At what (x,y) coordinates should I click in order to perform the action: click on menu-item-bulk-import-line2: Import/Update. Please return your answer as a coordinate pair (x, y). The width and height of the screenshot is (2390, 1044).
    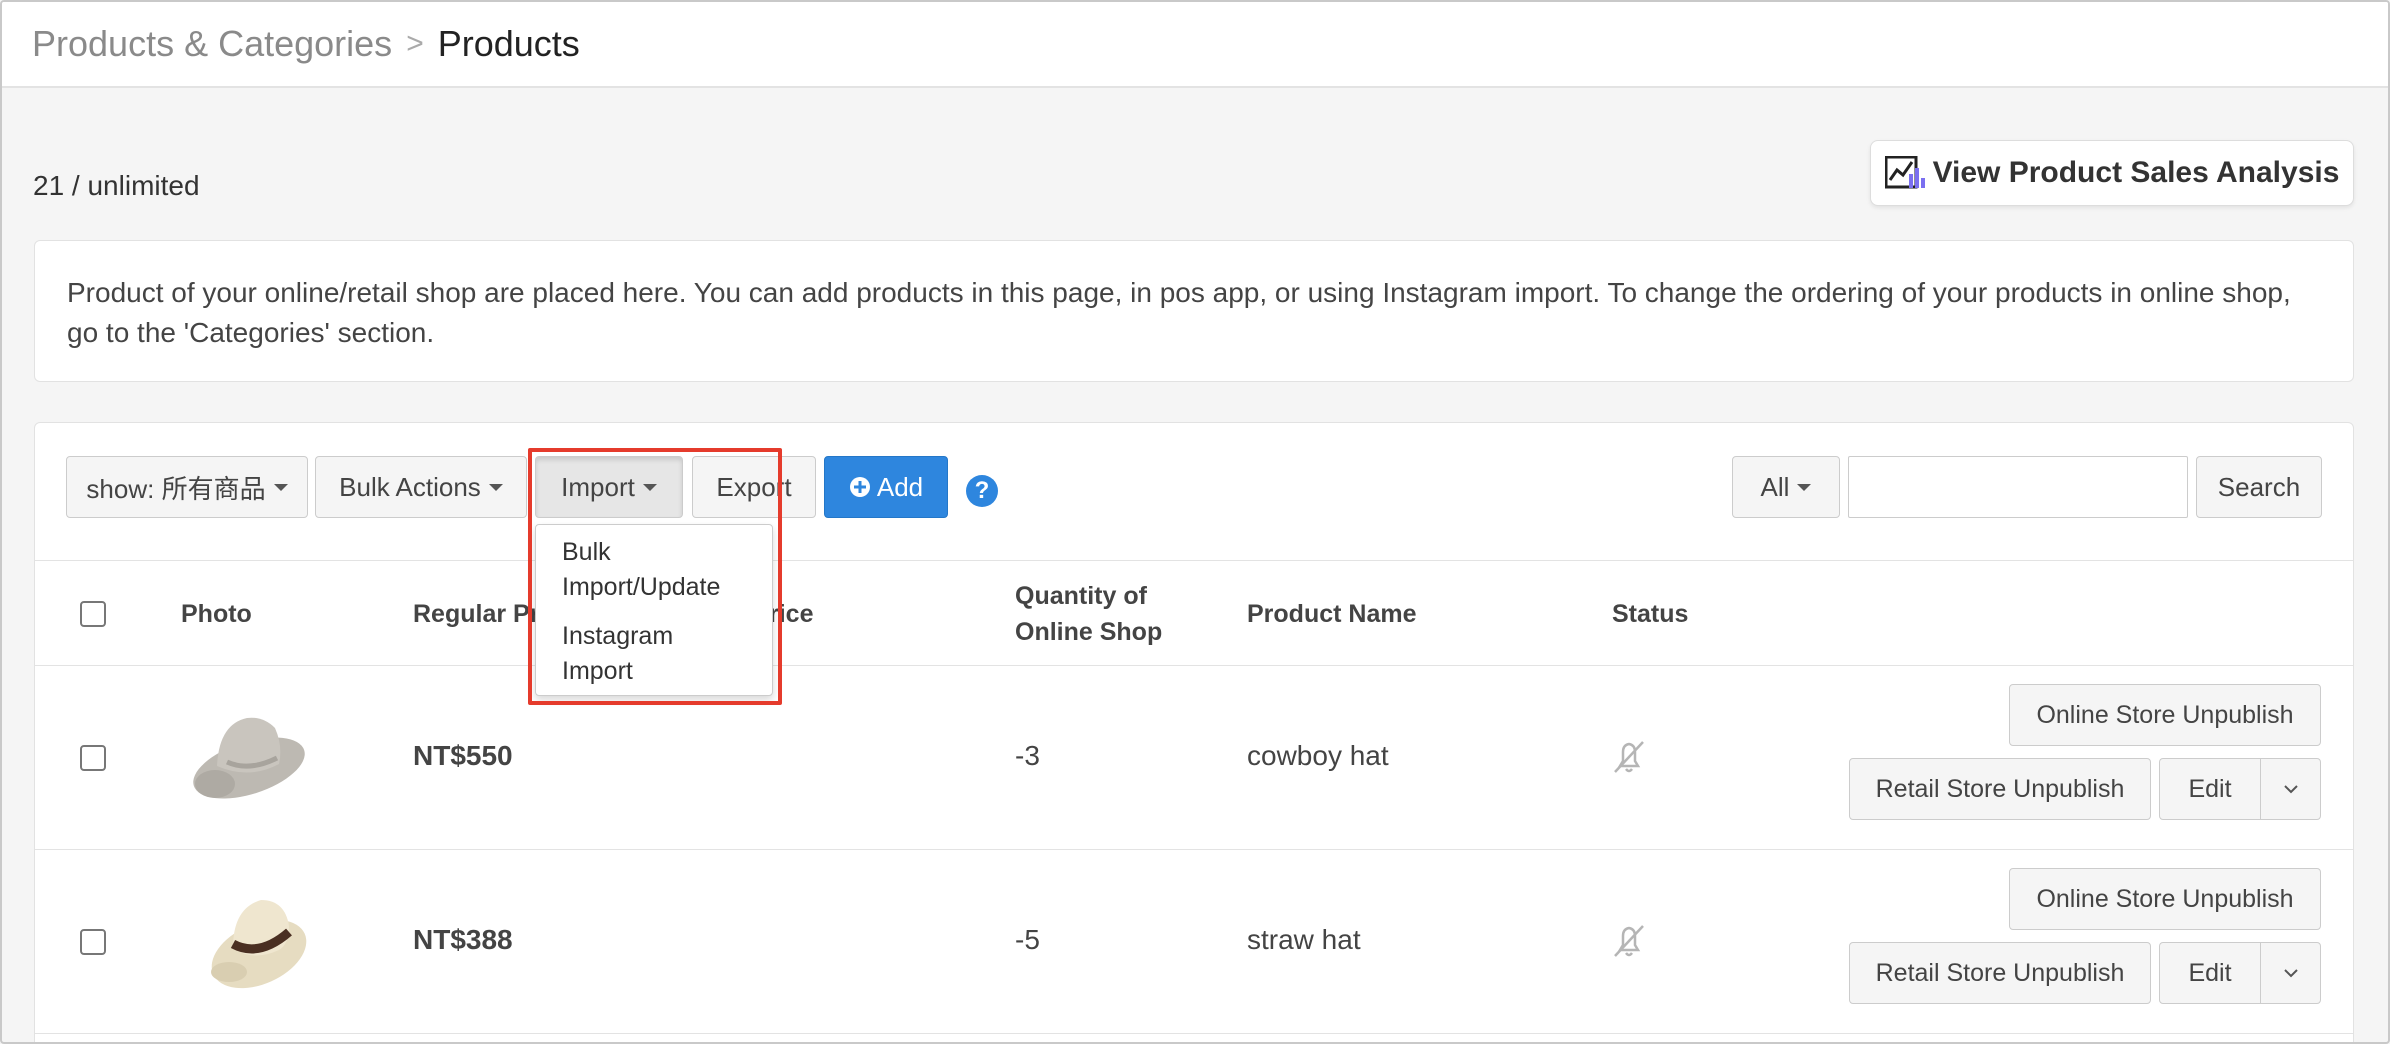
    Looking at the image, I should click on (641, 587).